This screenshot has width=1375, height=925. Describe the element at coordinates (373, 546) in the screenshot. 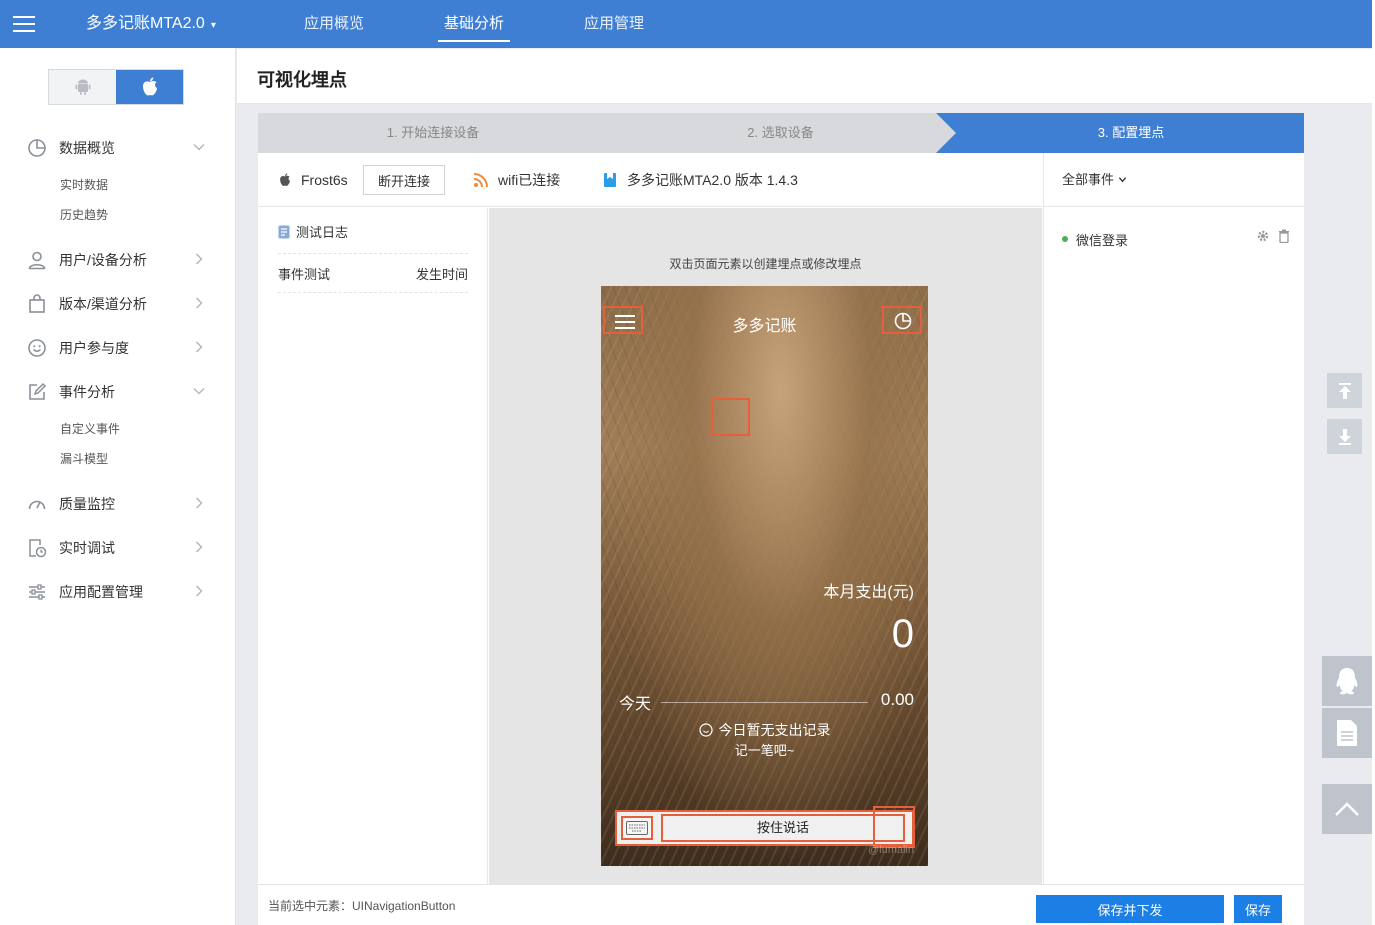

I see `test-log-panel: 测试日志 事件测试 发生时间` at that location.